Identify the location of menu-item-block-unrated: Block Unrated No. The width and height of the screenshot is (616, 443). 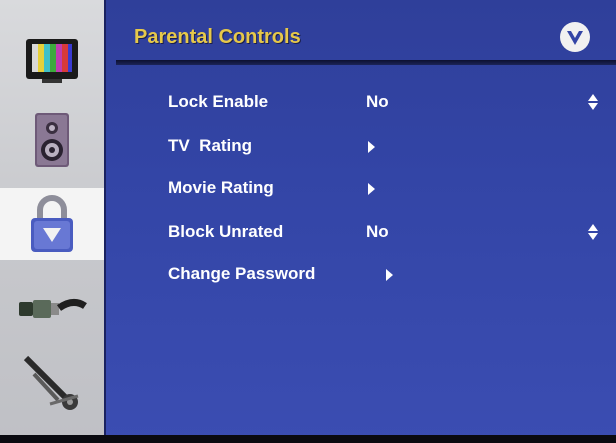
(388, 234).